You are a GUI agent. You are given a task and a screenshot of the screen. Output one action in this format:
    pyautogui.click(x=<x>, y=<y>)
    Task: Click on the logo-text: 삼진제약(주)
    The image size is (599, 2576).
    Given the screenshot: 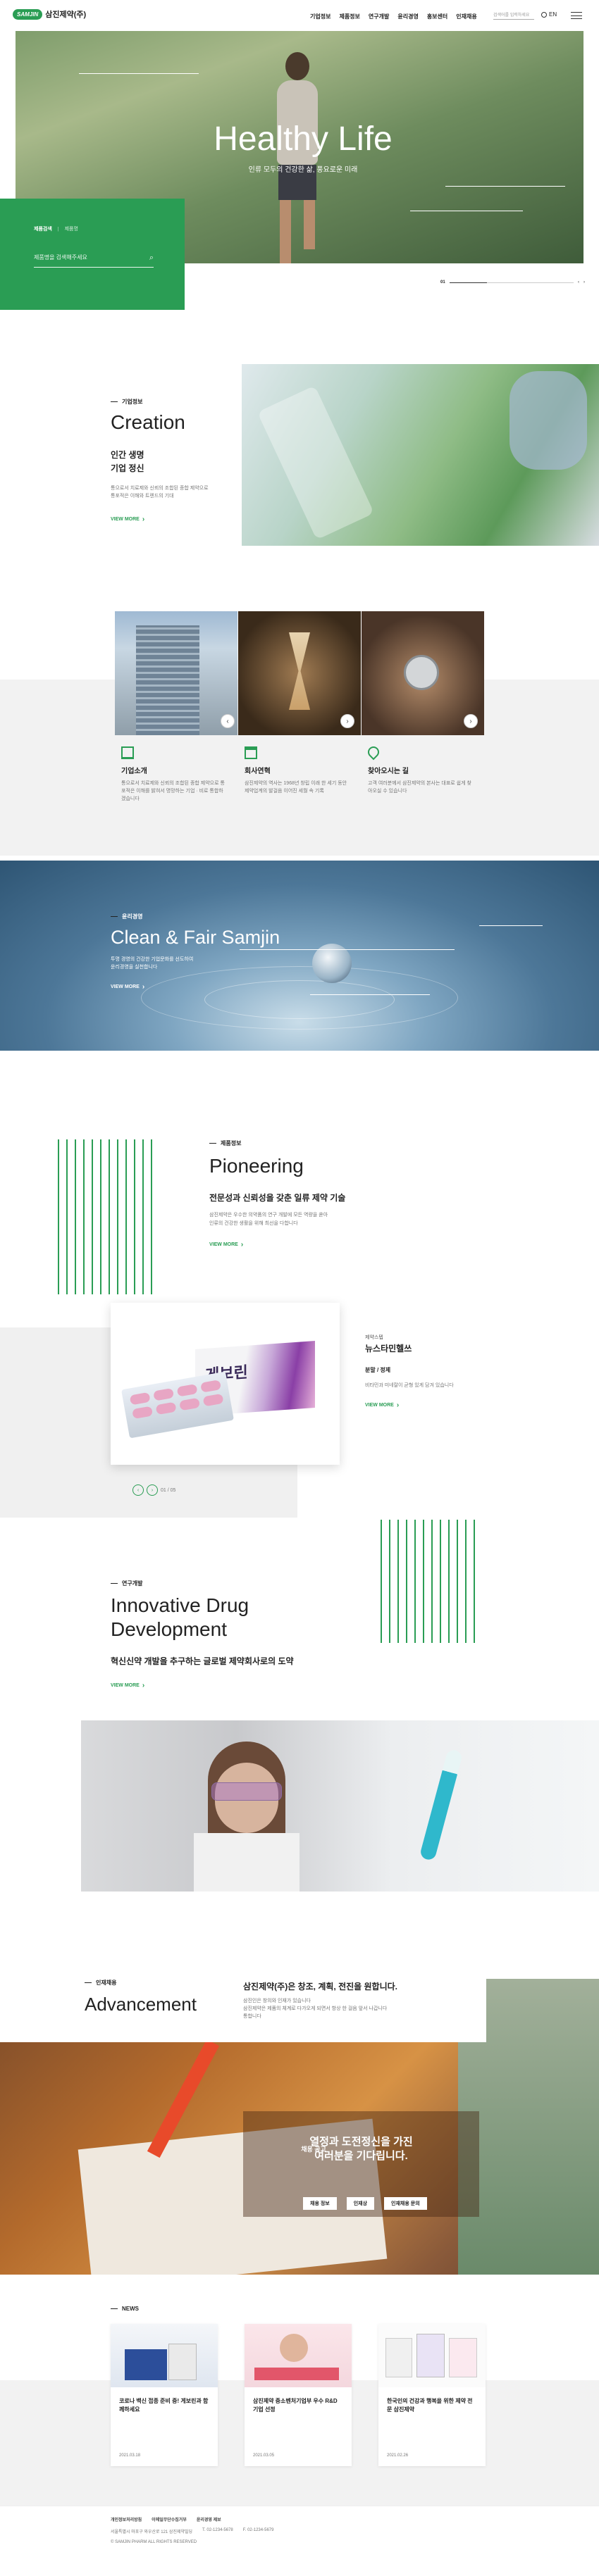 What is the action you would take?
    pyautogui.click(x=66, y=15)
    